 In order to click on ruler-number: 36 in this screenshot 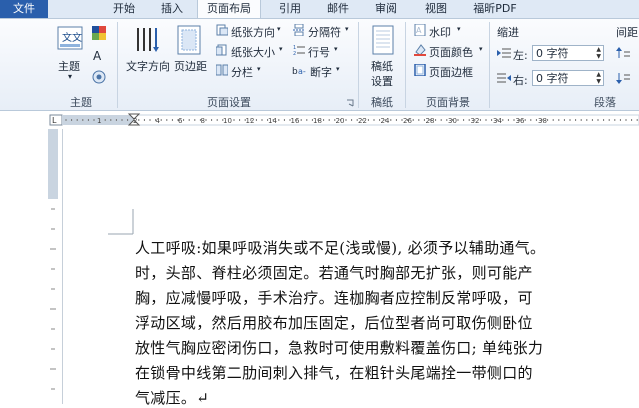, I will do `click(520, 121)`.